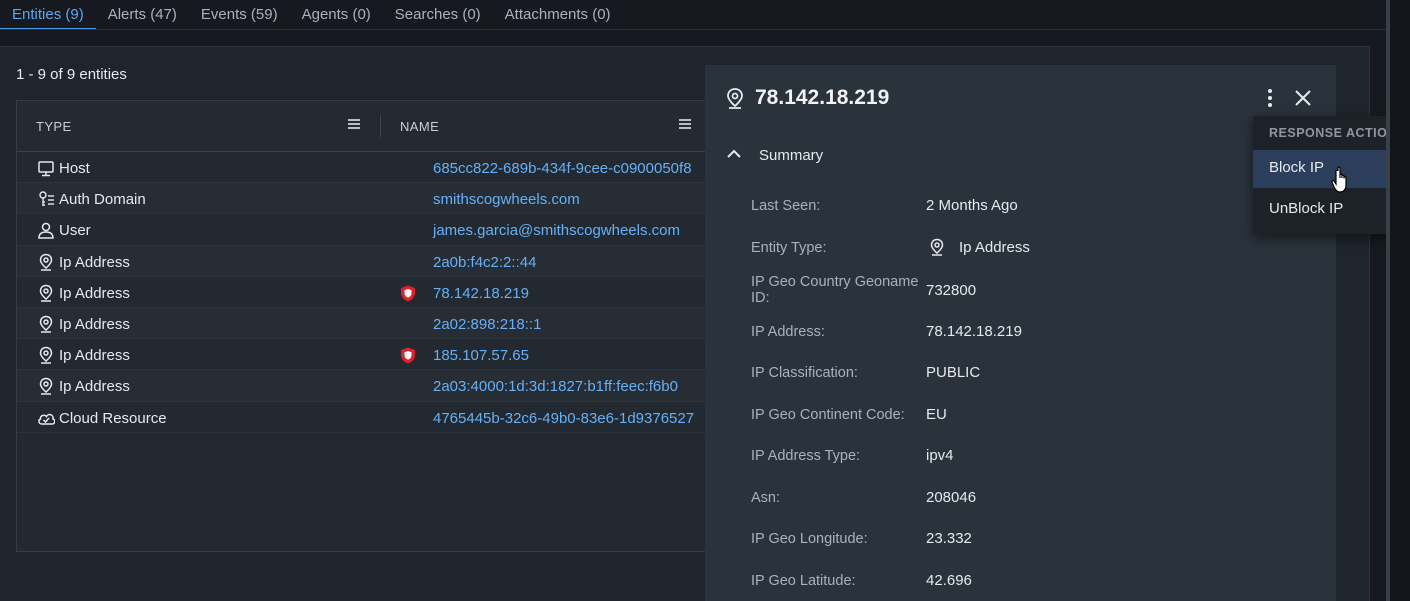  What do you see at coordinates (786, 206) in the screenshot?
I see `field-label: Last Seen:` at bounding box center [786, 206].